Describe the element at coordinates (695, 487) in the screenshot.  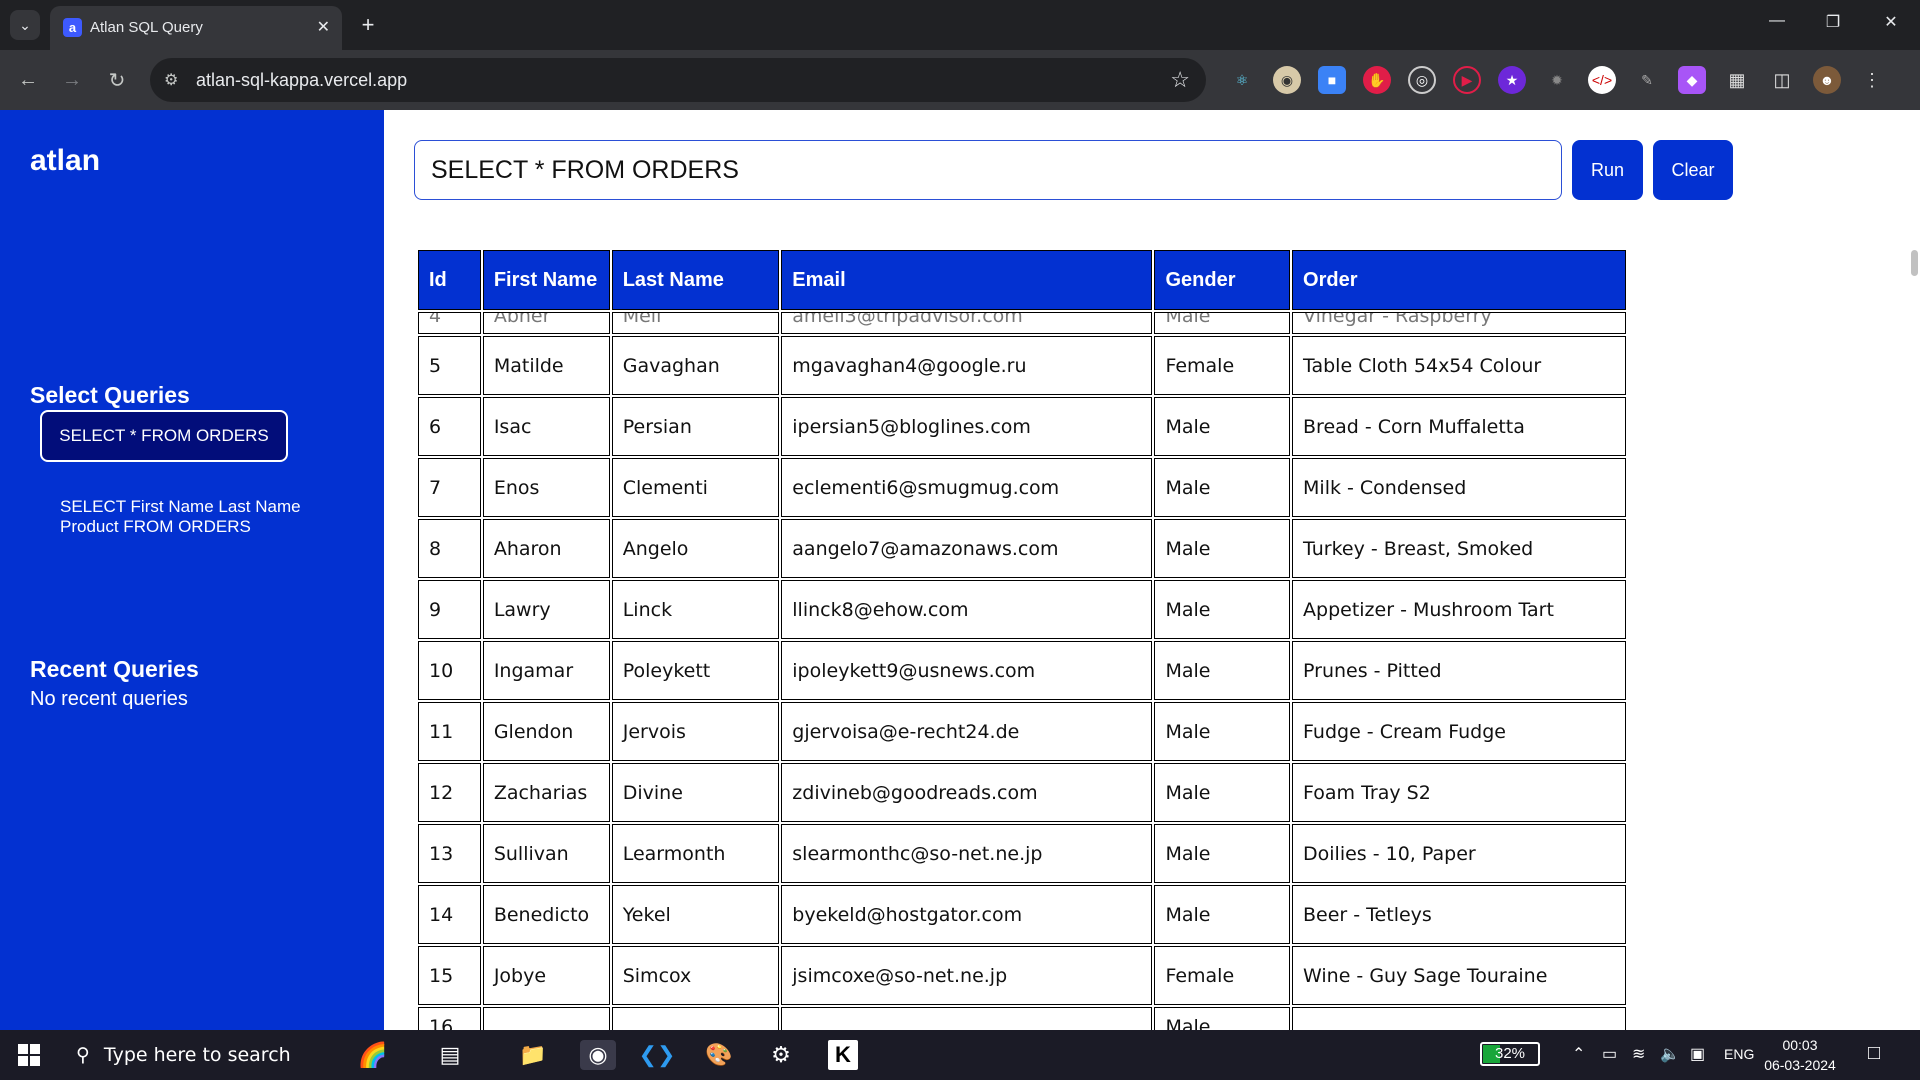
I see `table-cell: Clementi` at that location.